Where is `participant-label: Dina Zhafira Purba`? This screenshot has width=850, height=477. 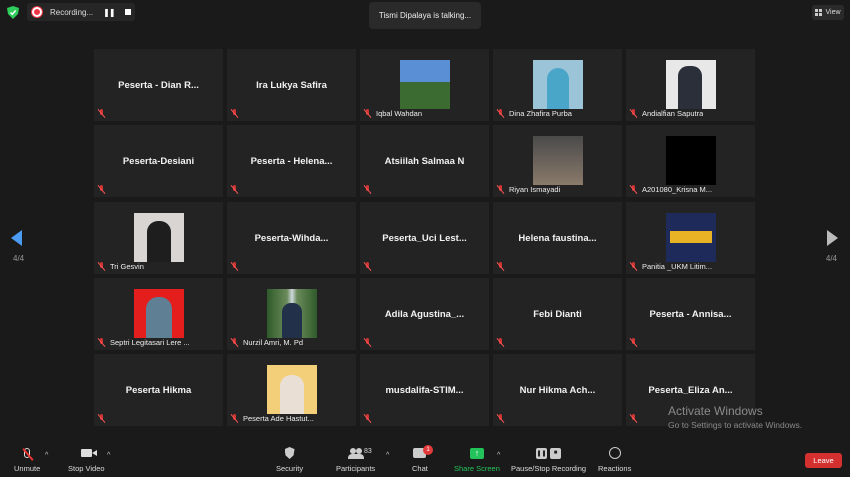
participant-label: Dina Zhafira Purba is located at coordinates (540, 113).